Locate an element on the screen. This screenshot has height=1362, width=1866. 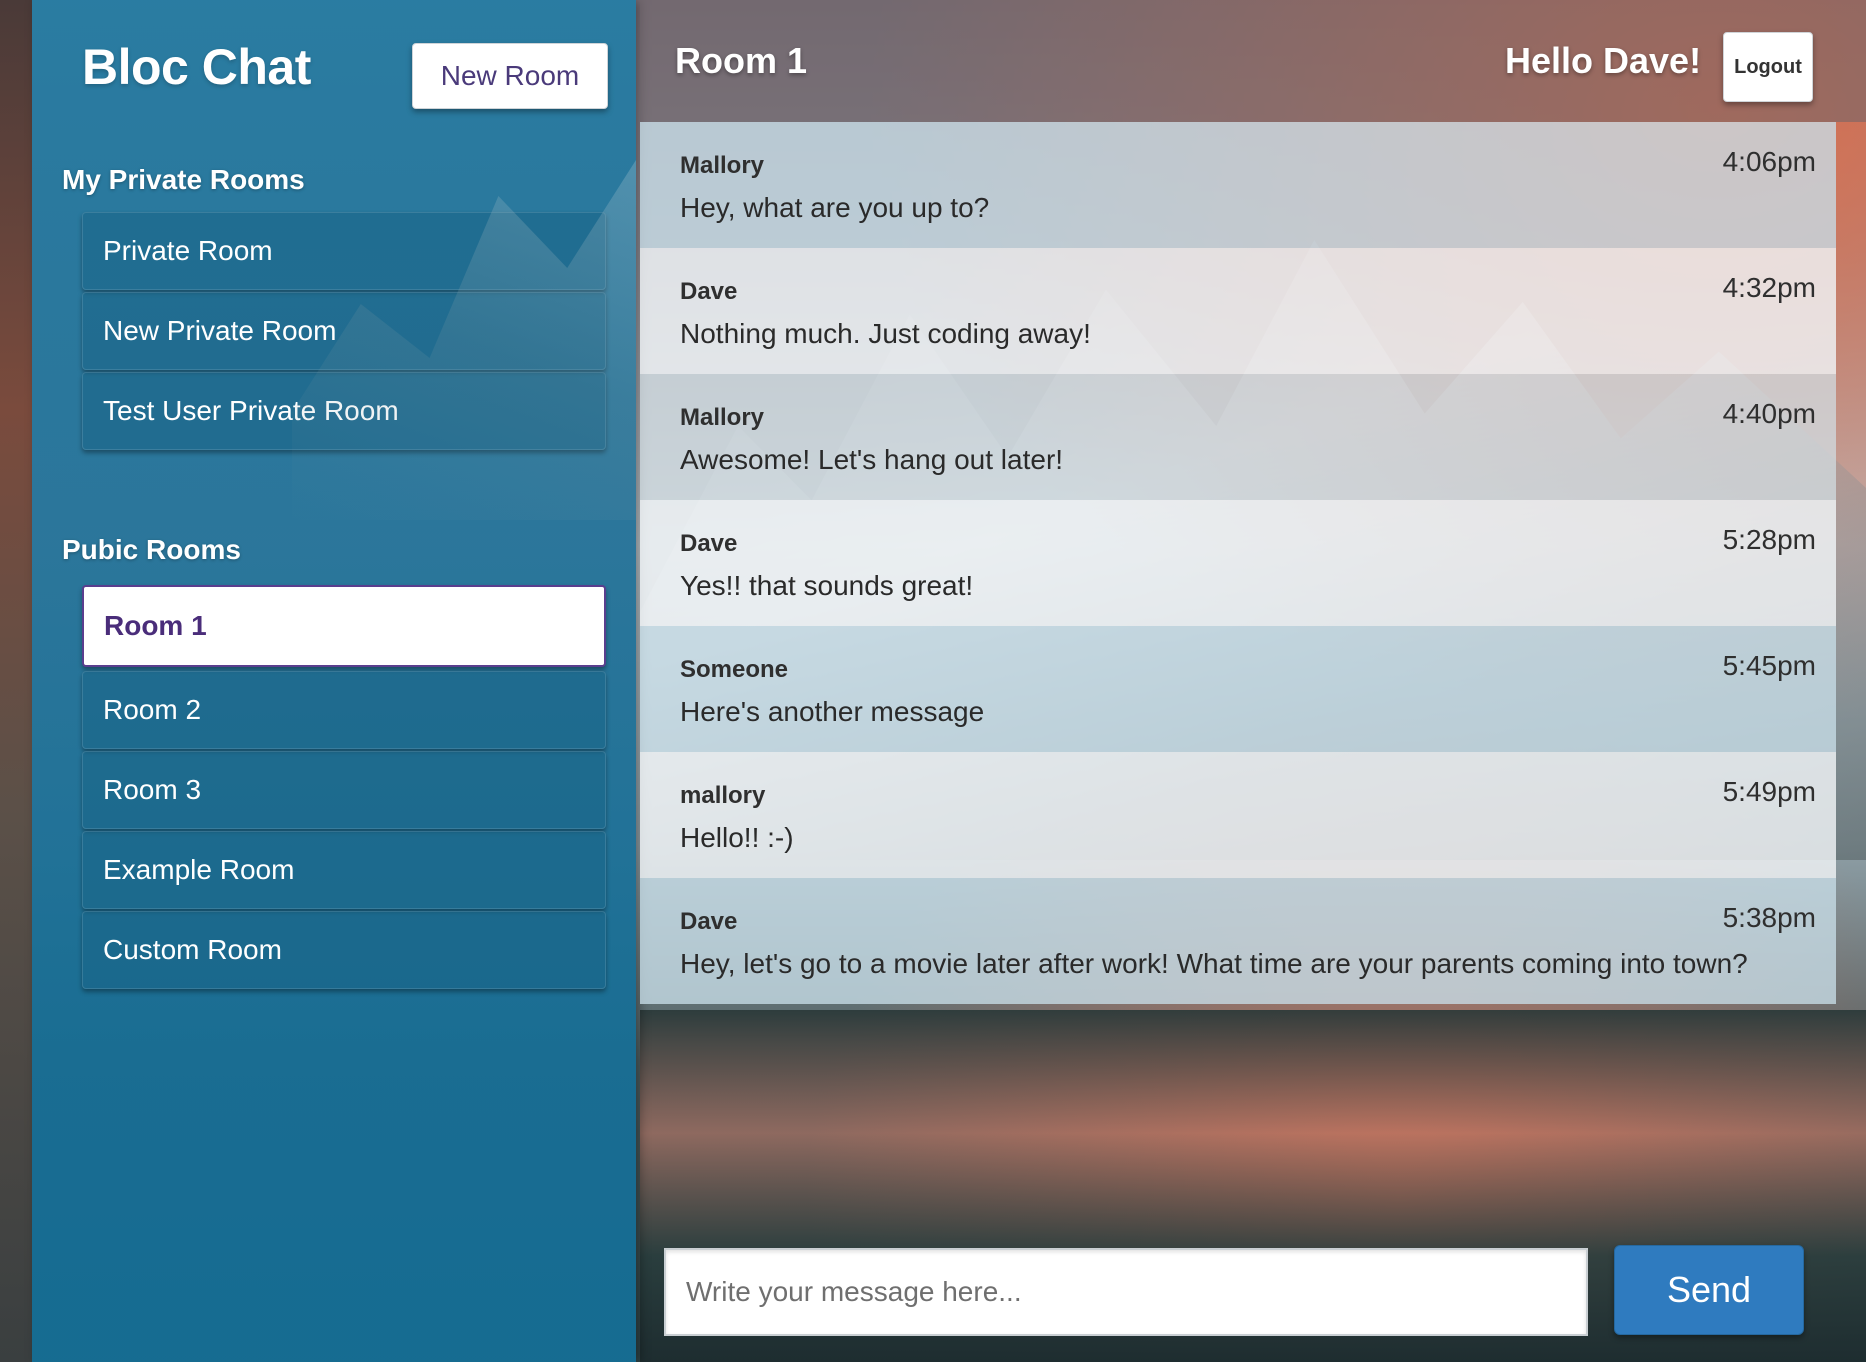
message-row: Dave 5:28pm Yes!! that sounds great! is located at coordinates (1238, 563).